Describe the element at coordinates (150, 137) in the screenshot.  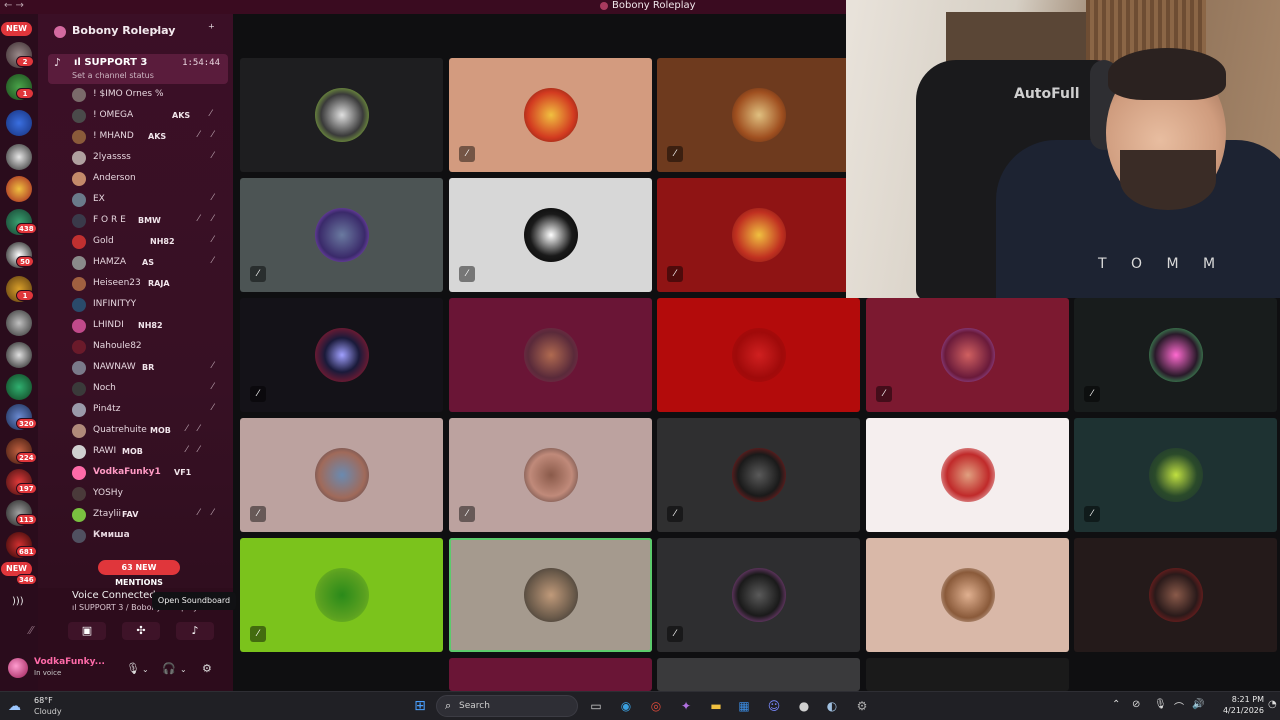
I see `voice-user: ! MHAND AKS ⁄ ⁄` at that location.